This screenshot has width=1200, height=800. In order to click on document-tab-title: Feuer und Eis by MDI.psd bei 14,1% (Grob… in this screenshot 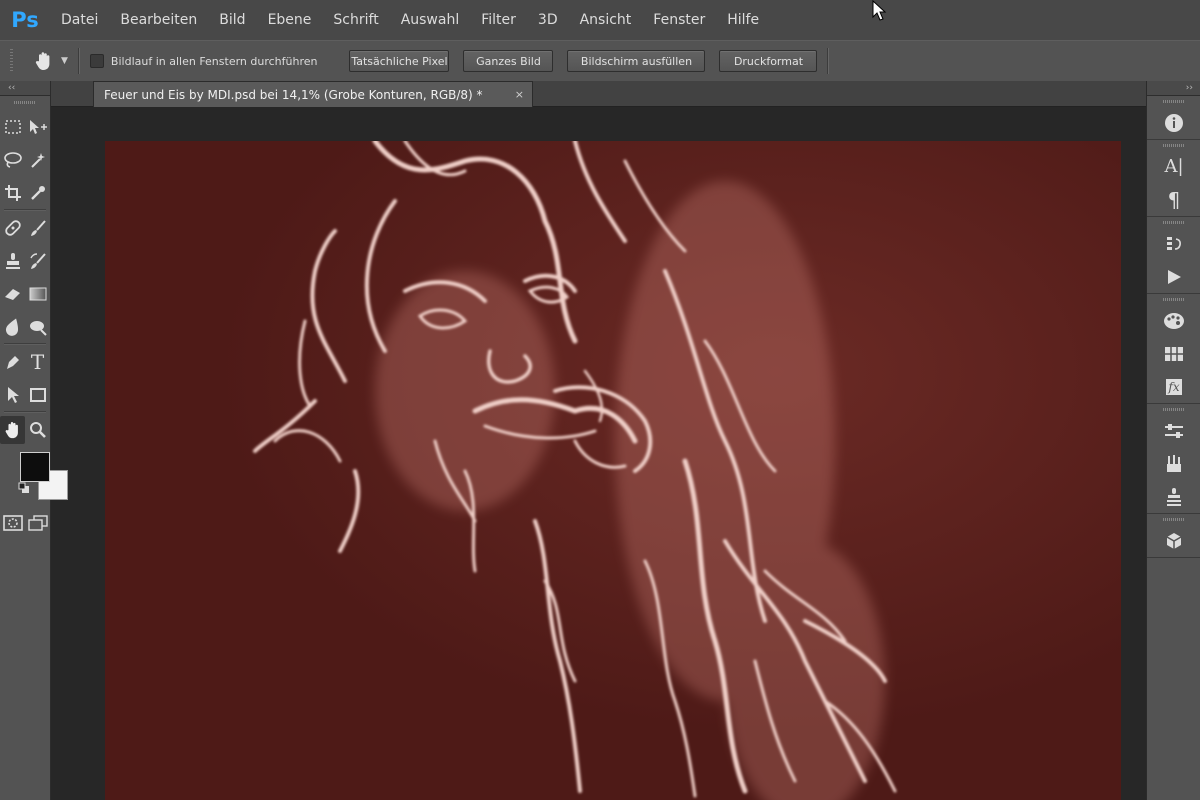, I will do `click(293, 94)`.